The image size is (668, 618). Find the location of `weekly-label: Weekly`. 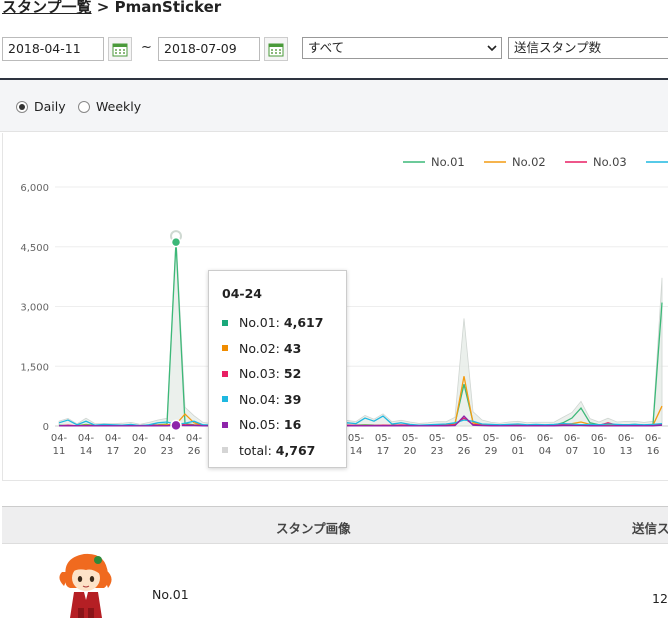

weekly-label: Weekly is located at coordinates (119, 106).